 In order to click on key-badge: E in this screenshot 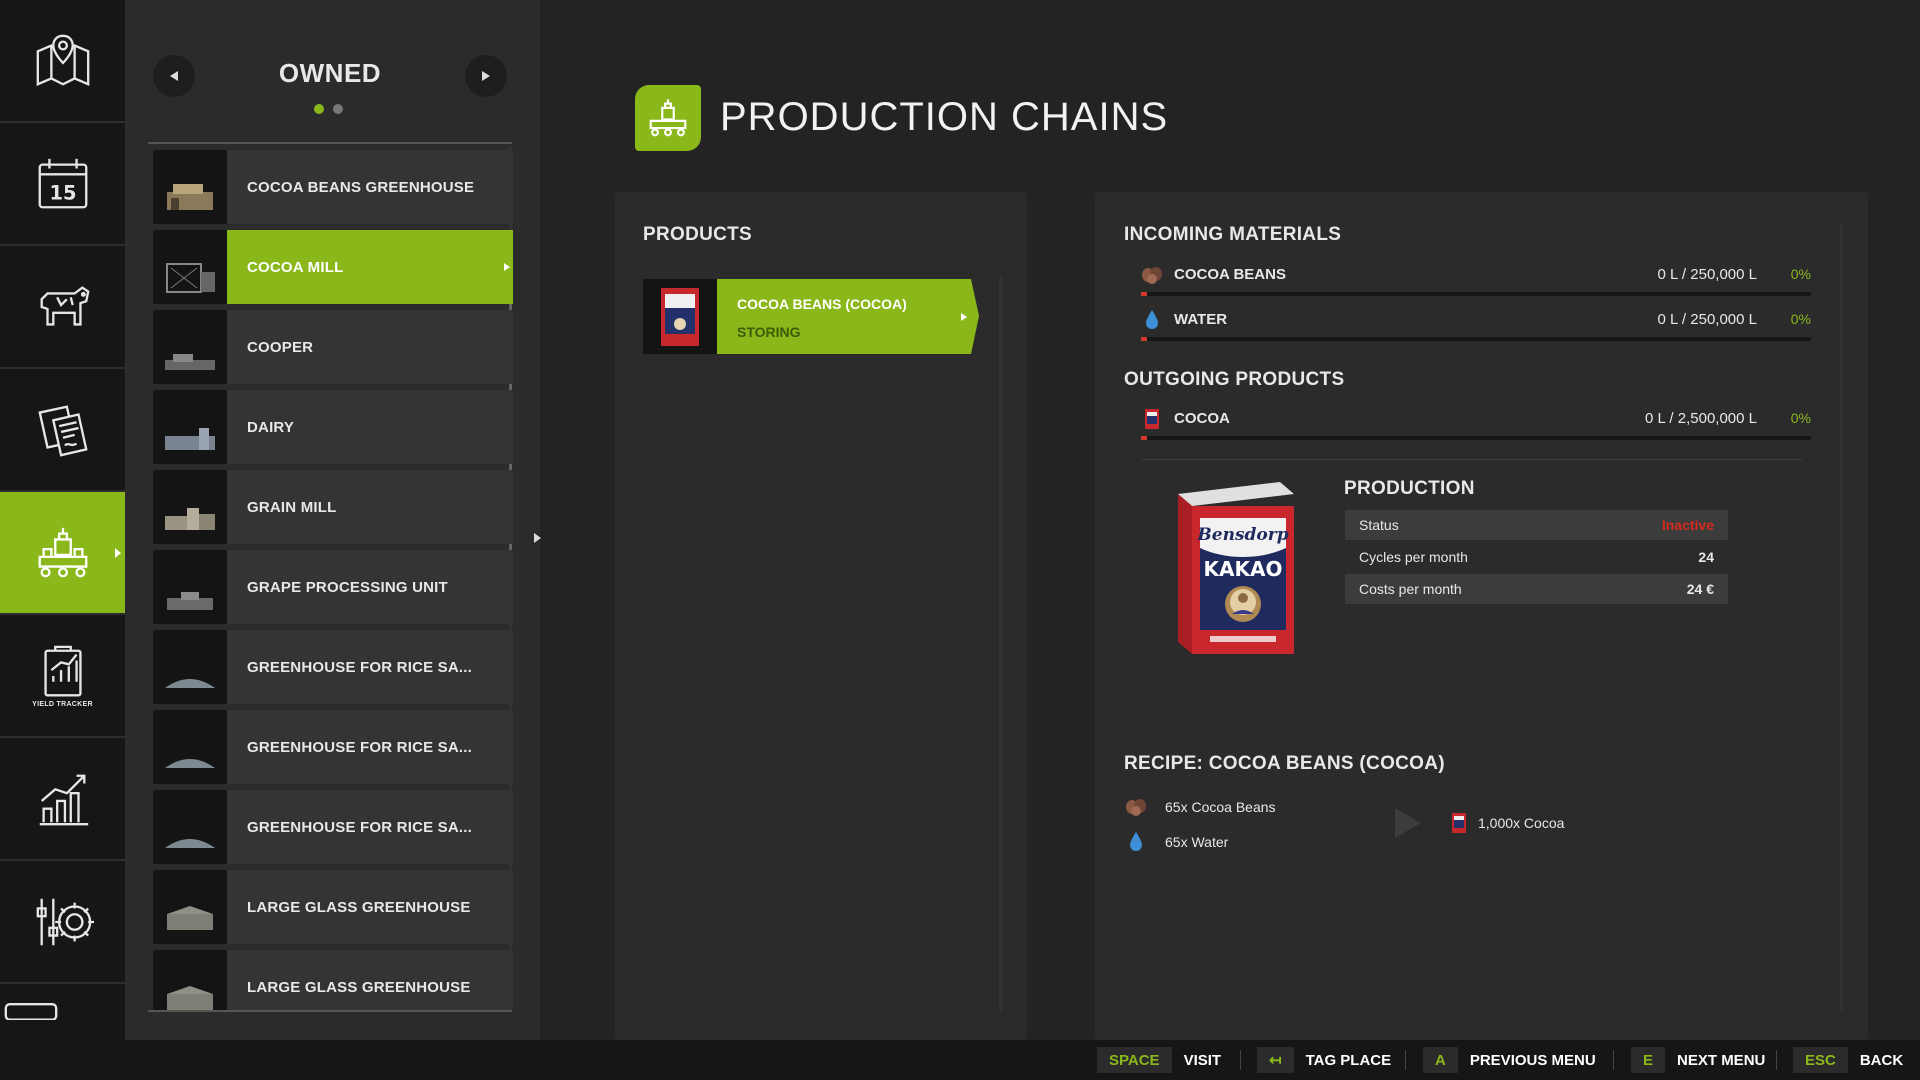, I will do `click(1648, 1060)`.